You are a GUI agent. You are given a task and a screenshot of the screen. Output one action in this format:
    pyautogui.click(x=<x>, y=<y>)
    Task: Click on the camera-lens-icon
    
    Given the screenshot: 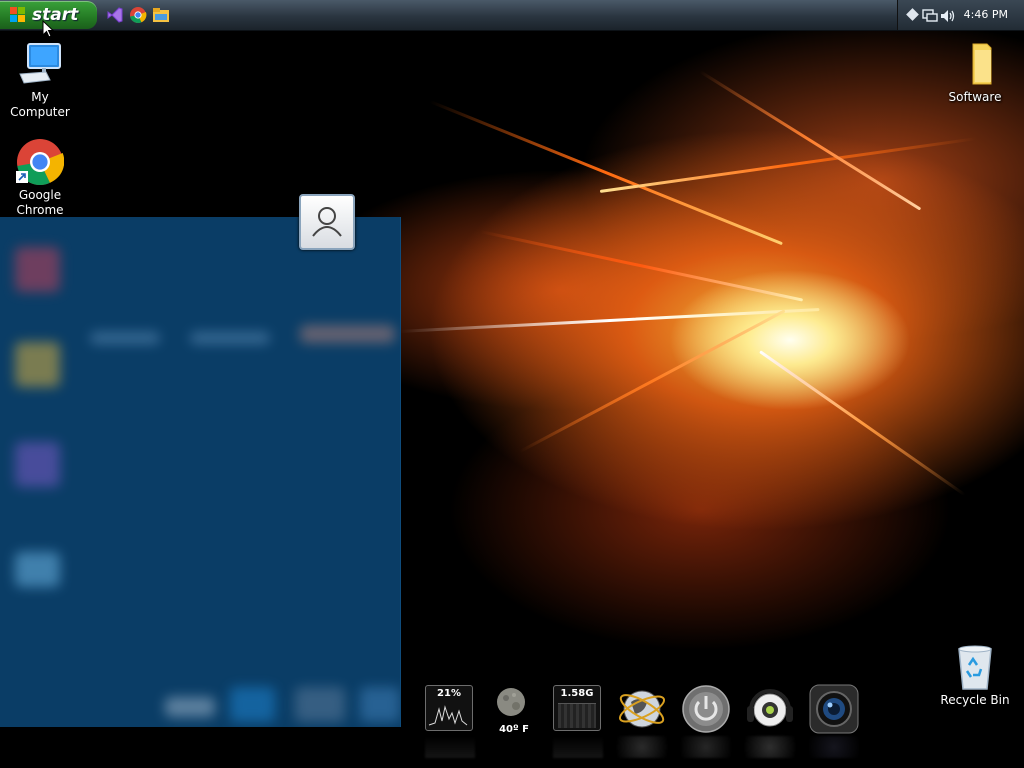 What is the action you would take?
    pyautogui.click(x=834, y=709)
    